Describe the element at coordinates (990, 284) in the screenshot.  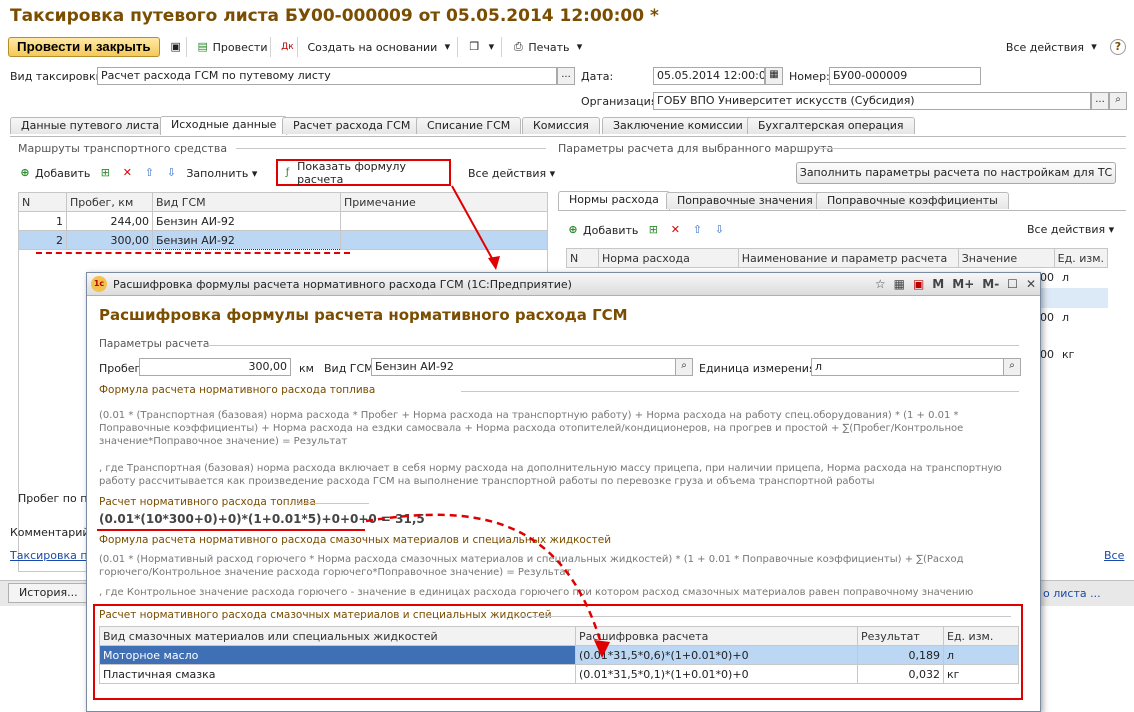
I see `memory-minus-button: M-` at that location.